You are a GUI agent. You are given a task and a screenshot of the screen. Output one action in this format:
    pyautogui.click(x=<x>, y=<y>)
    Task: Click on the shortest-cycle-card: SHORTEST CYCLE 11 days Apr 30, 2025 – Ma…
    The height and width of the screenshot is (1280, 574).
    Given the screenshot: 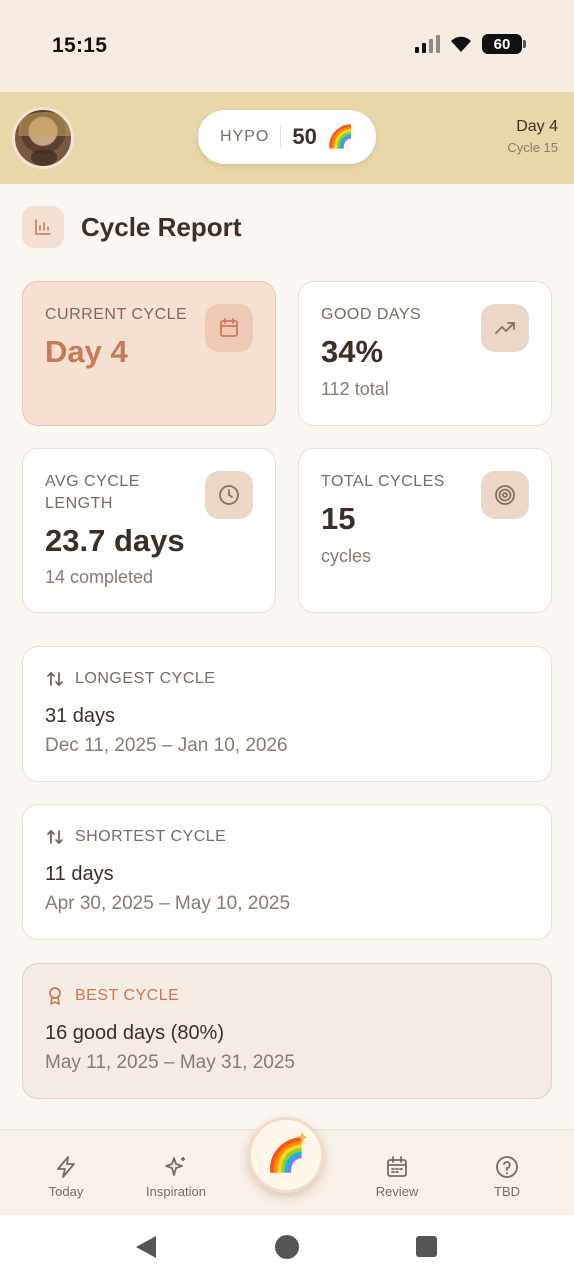 What is the action you would take?
    pyautogui.click(x=287, y=872)
    